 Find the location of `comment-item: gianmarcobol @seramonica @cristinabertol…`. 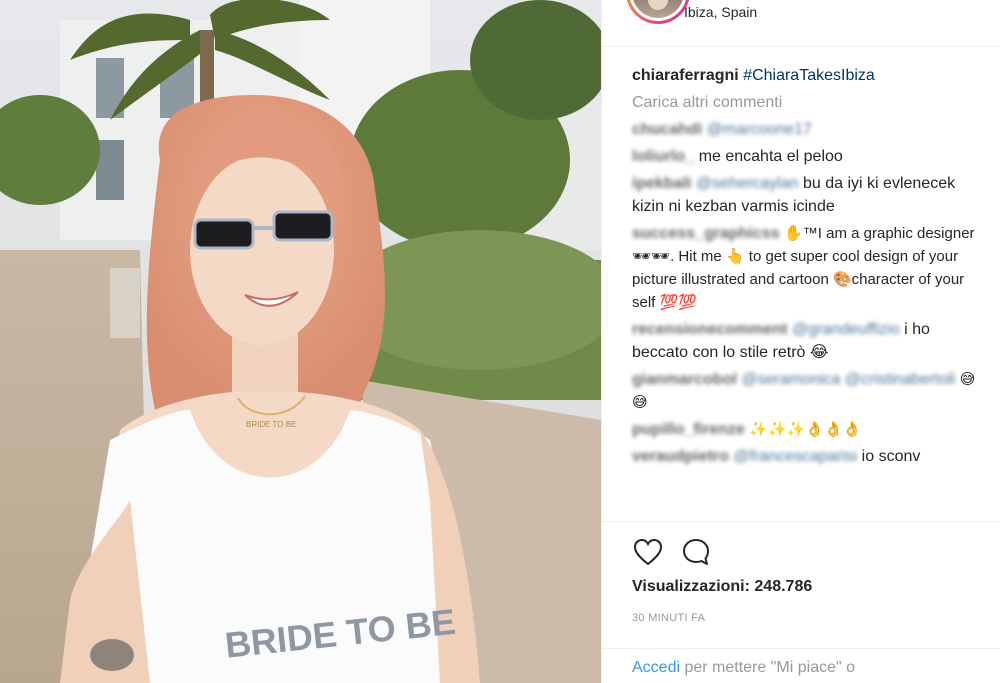

comment-item: gianmarcobol @seramonica @cristinabertol… is located at coordinates (804, 391).